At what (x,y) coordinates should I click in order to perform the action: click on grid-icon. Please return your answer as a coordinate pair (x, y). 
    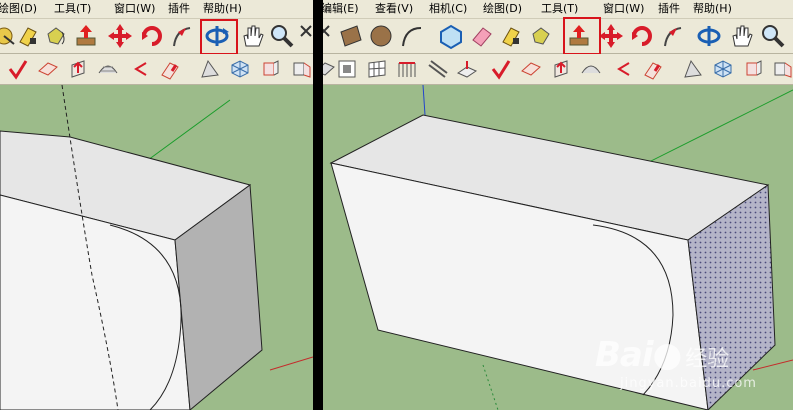
    Looking at the image, I should click on (377, 69).